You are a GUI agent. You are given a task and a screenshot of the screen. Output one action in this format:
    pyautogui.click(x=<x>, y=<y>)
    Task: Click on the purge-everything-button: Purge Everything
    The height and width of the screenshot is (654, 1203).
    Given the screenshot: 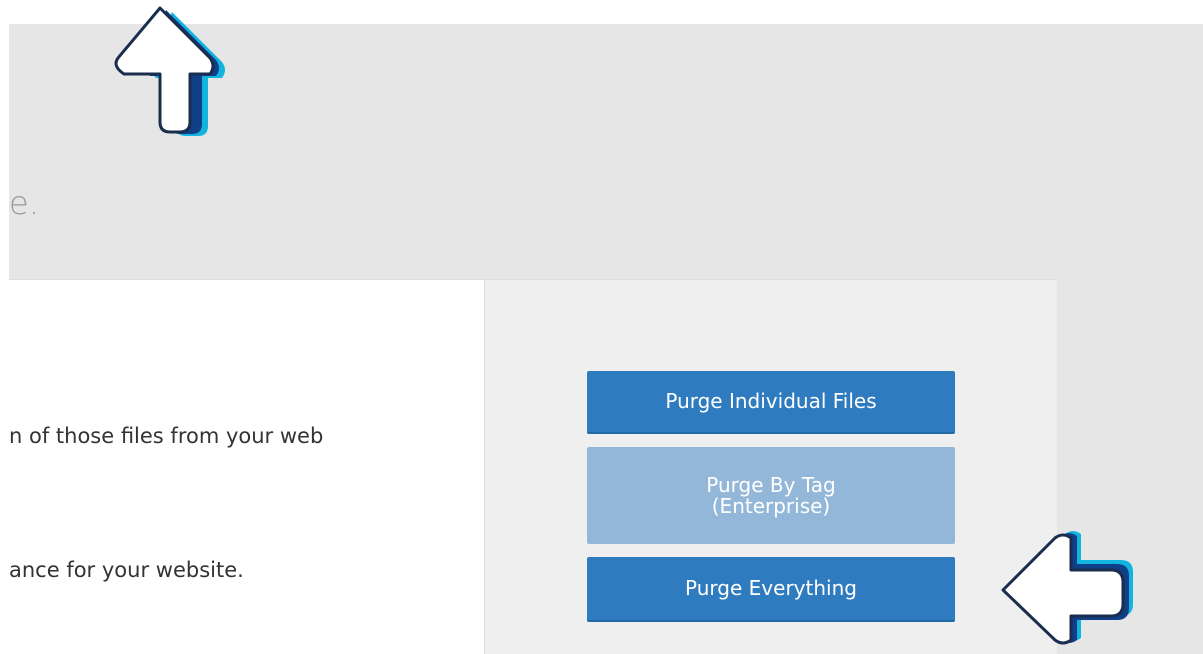 What is the action you would take?
    pyautogui.click(x=771, y=589)
    